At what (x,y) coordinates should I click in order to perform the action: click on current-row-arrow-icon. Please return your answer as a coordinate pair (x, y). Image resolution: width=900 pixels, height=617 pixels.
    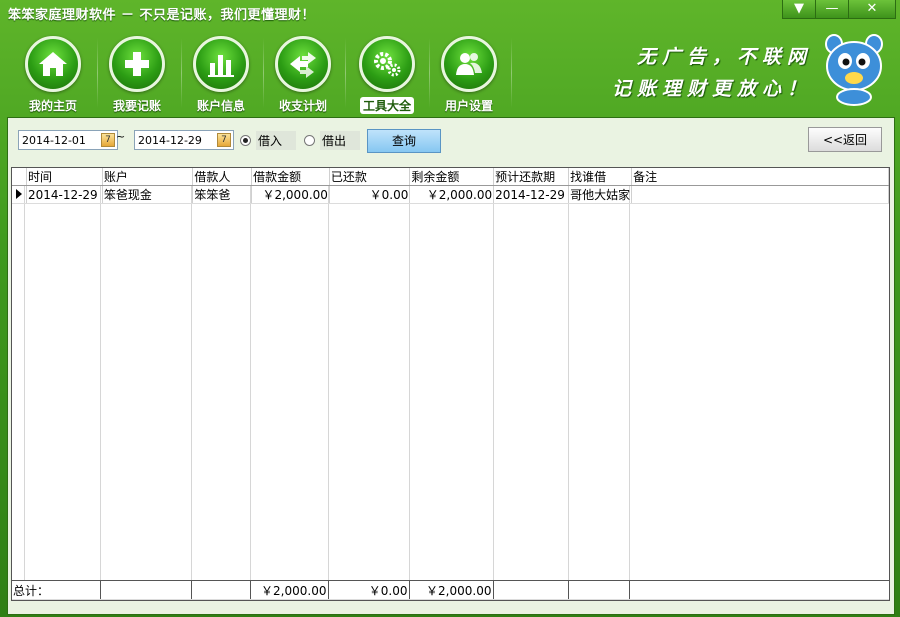
    Looking at the image, I should click on (19, 194).